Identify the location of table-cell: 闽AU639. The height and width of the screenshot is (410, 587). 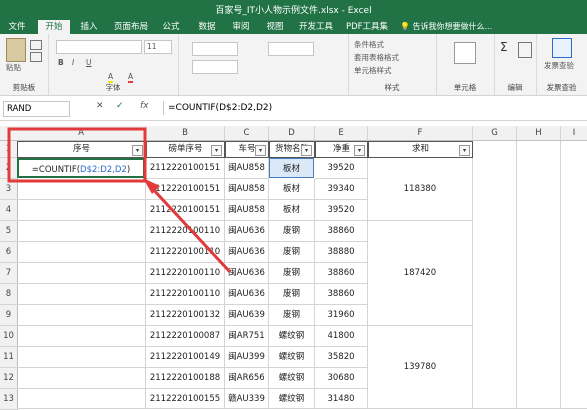
(247, 315).